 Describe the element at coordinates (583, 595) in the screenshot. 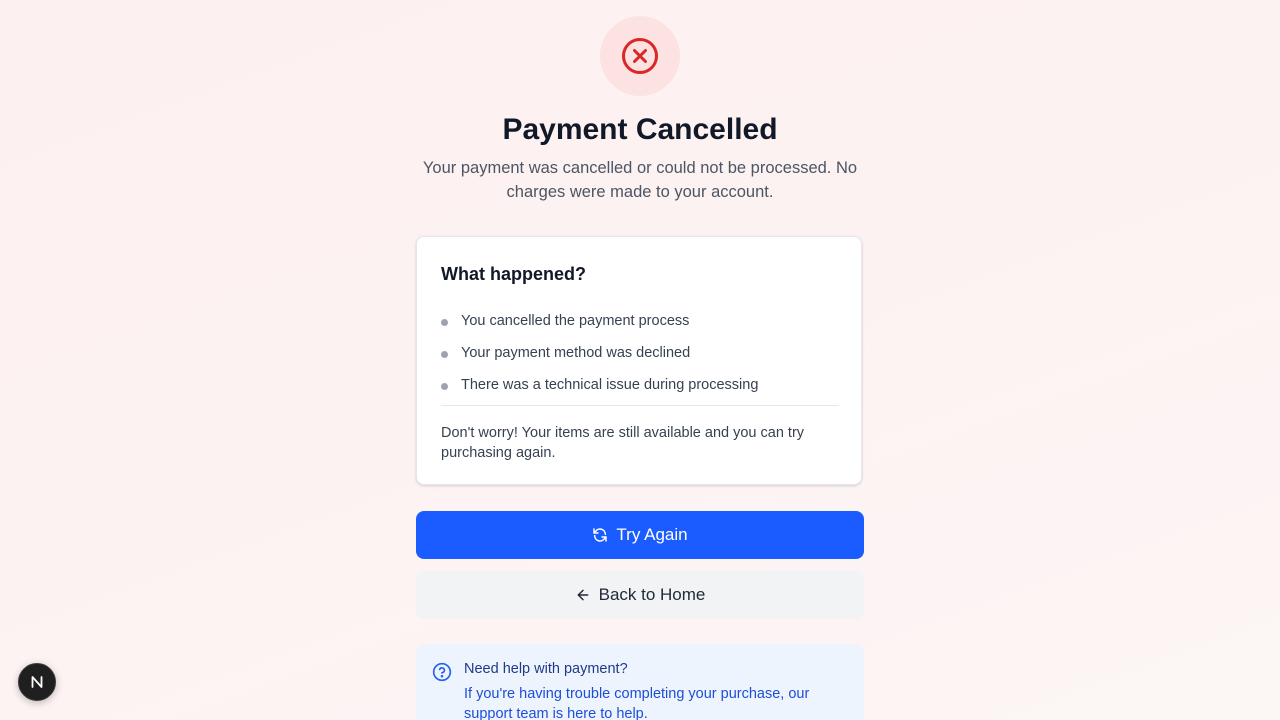

I see `arrow-left-icon` at that location.